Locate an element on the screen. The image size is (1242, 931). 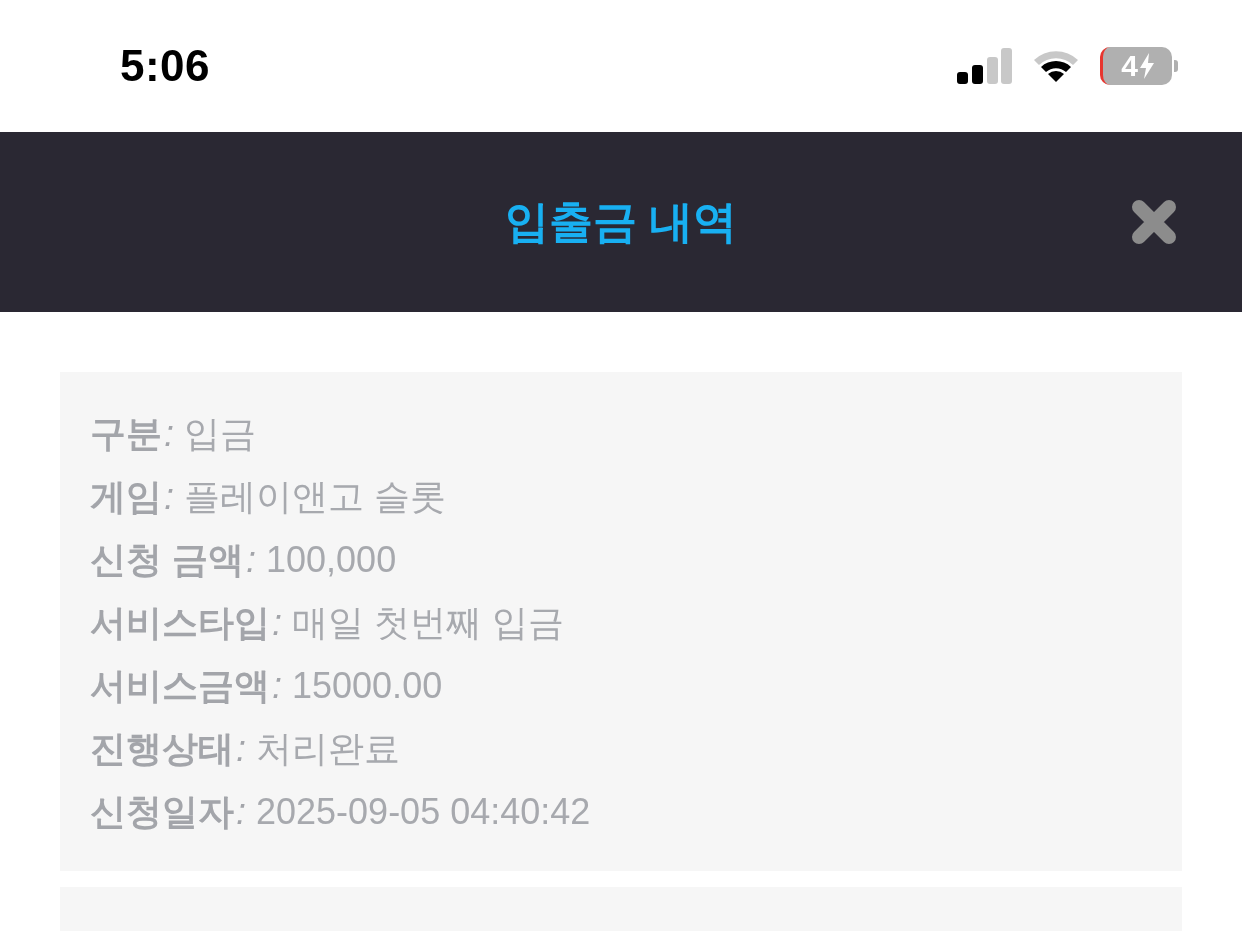
close-icon is located at coordinates (1154, 222).